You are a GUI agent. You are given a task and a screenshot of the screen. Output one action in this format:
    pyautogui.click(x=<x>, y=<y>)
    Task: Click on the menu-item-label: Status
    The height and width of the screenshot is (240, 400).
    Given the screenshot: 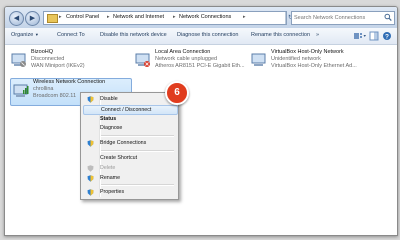 What is the action you would take?
    pyautogui.click(x=108, y=119)
    